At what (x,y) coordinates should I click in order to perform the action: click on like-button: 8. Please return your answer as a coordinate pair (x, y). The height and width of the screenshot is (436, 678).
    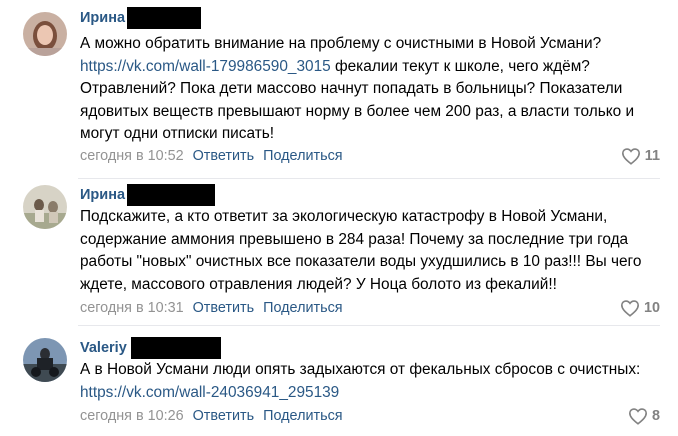
    Looking at the image, I should click on (644, 416).